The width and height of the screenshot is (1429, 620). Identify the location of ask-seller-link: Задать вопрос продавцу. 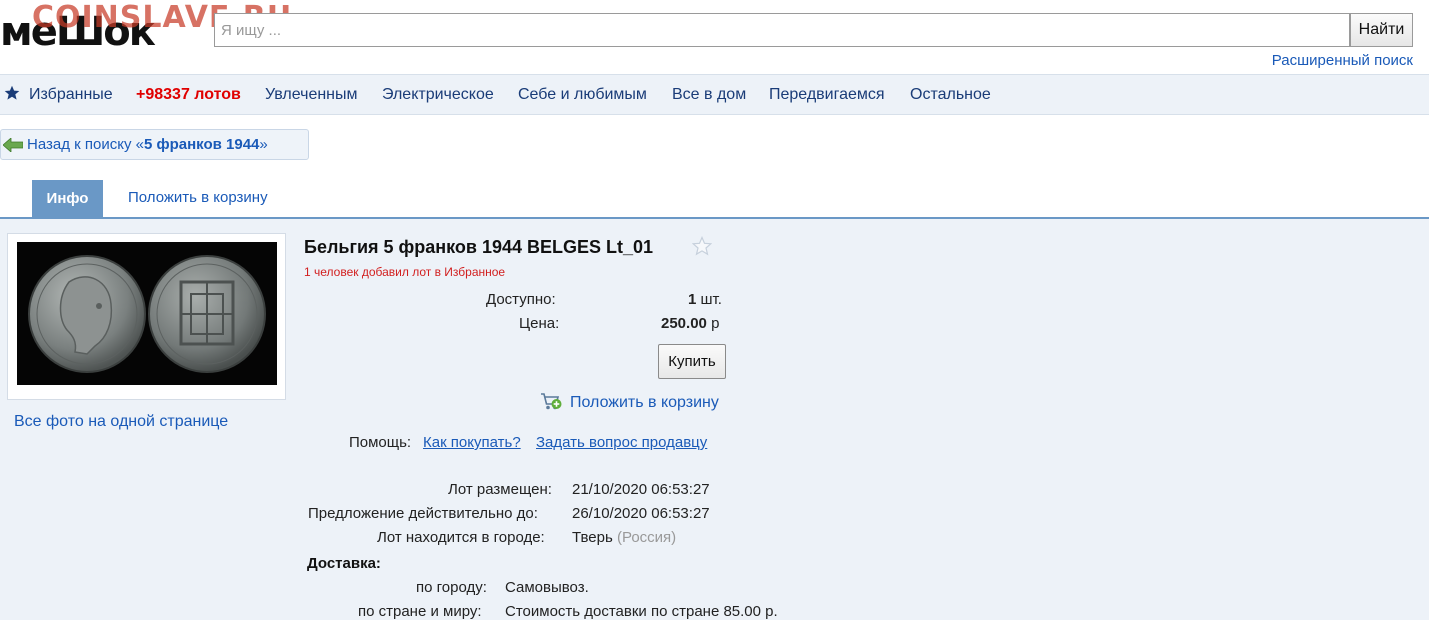
(621, 442).